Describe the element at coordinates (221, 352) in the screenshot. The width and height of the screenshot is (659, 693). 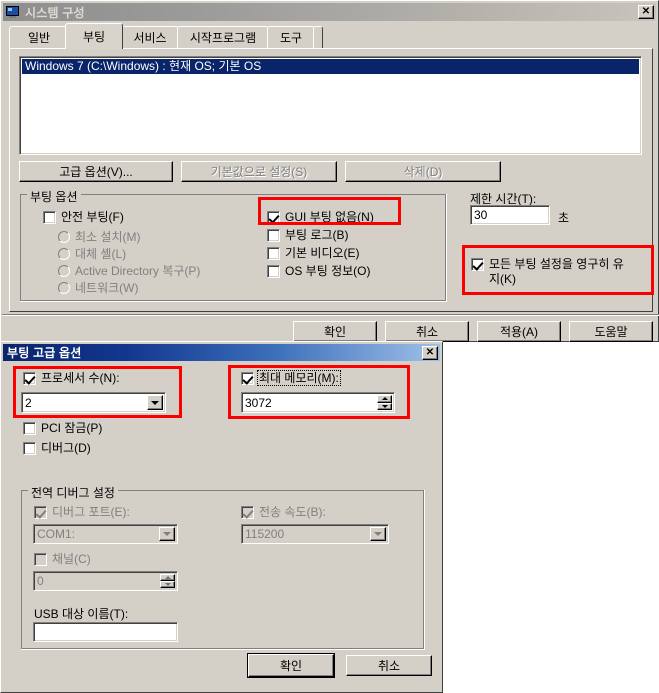
I see `advanced-titlebar: 부팅 고급 옵션 ✕` at that location.